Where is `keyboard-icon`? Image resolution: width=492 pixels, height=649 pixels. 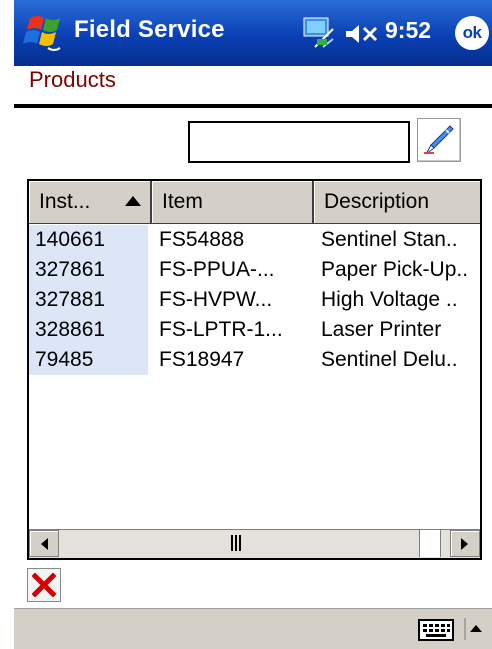
keyboard-icon is located at coordinates (437, 630).